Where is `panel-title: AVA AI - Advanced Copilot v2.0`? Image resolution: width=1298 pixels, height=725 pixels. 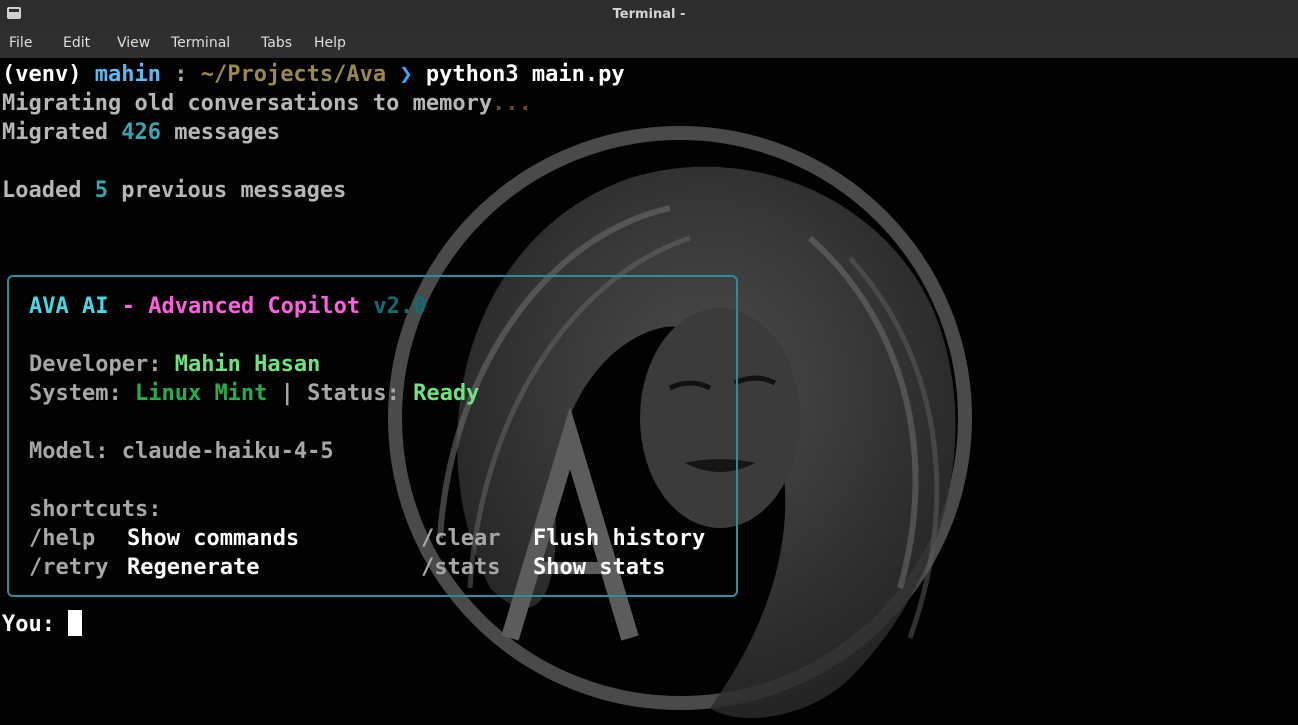 panel-title: AVA AI - Advanced Copilot v2.0 is located at coordinates (227, 306).